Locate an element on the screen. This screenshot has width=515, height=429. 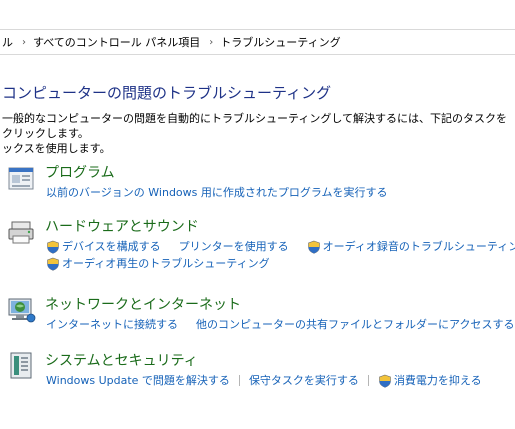
category-links-hardware-sound: デバイスを構成する プリンターを使用する オーディオ録音のトラブルシューティング is located at coordinates (280, 255).